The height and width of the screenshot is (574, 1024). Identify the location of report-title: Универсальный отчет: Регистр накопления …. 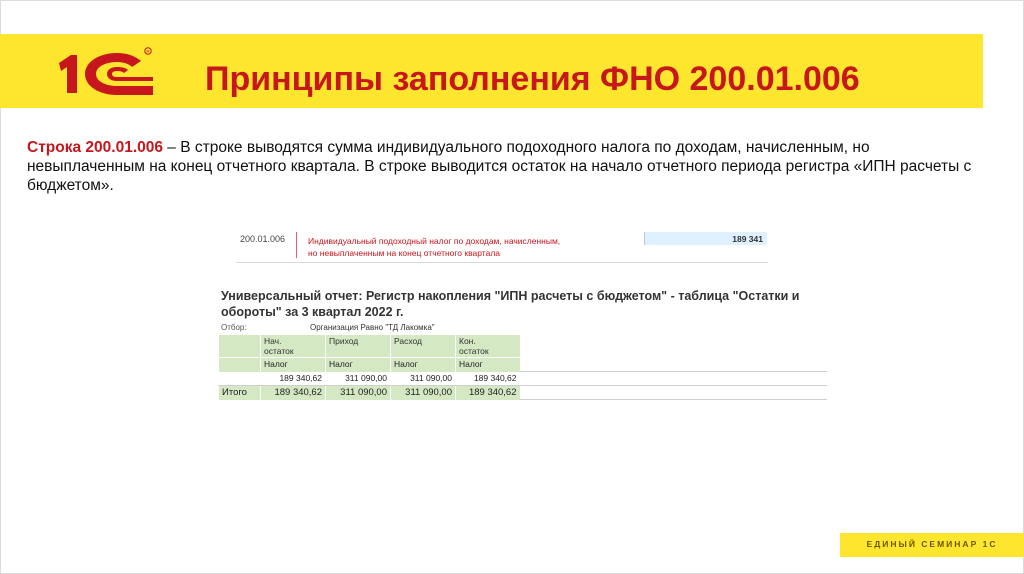
(510, 304).